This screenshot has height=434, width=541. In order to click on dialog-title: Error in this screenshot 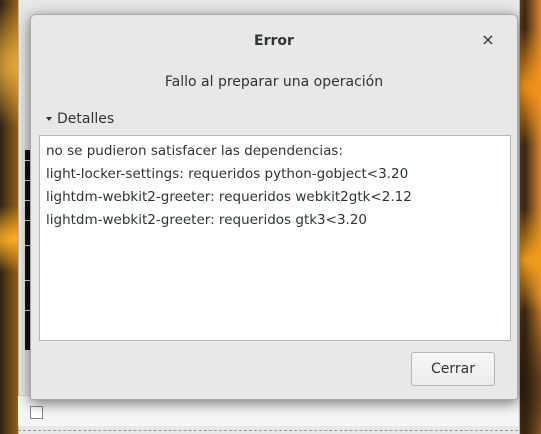, I will do `click(274, 41)`.